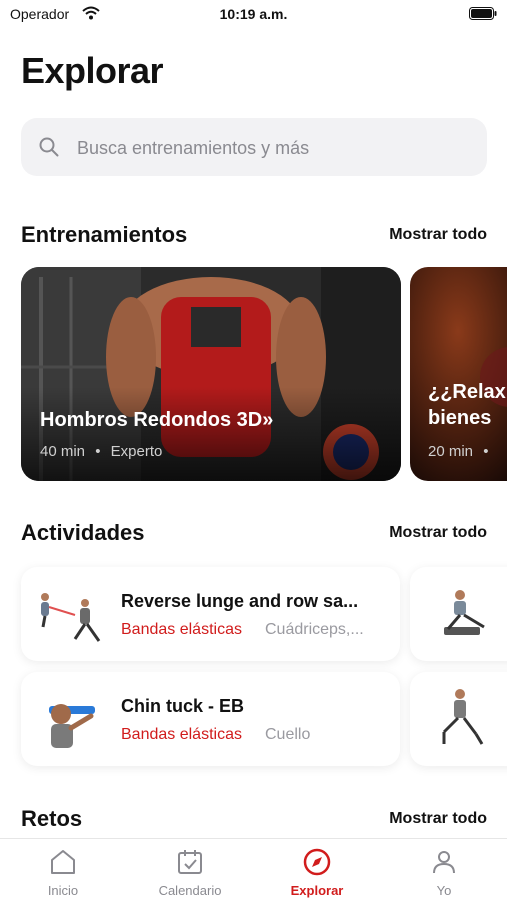 This screenshot has width=507, height=900. I want to click on search-input: Busca entrenamientos y más, so click(254, 147).